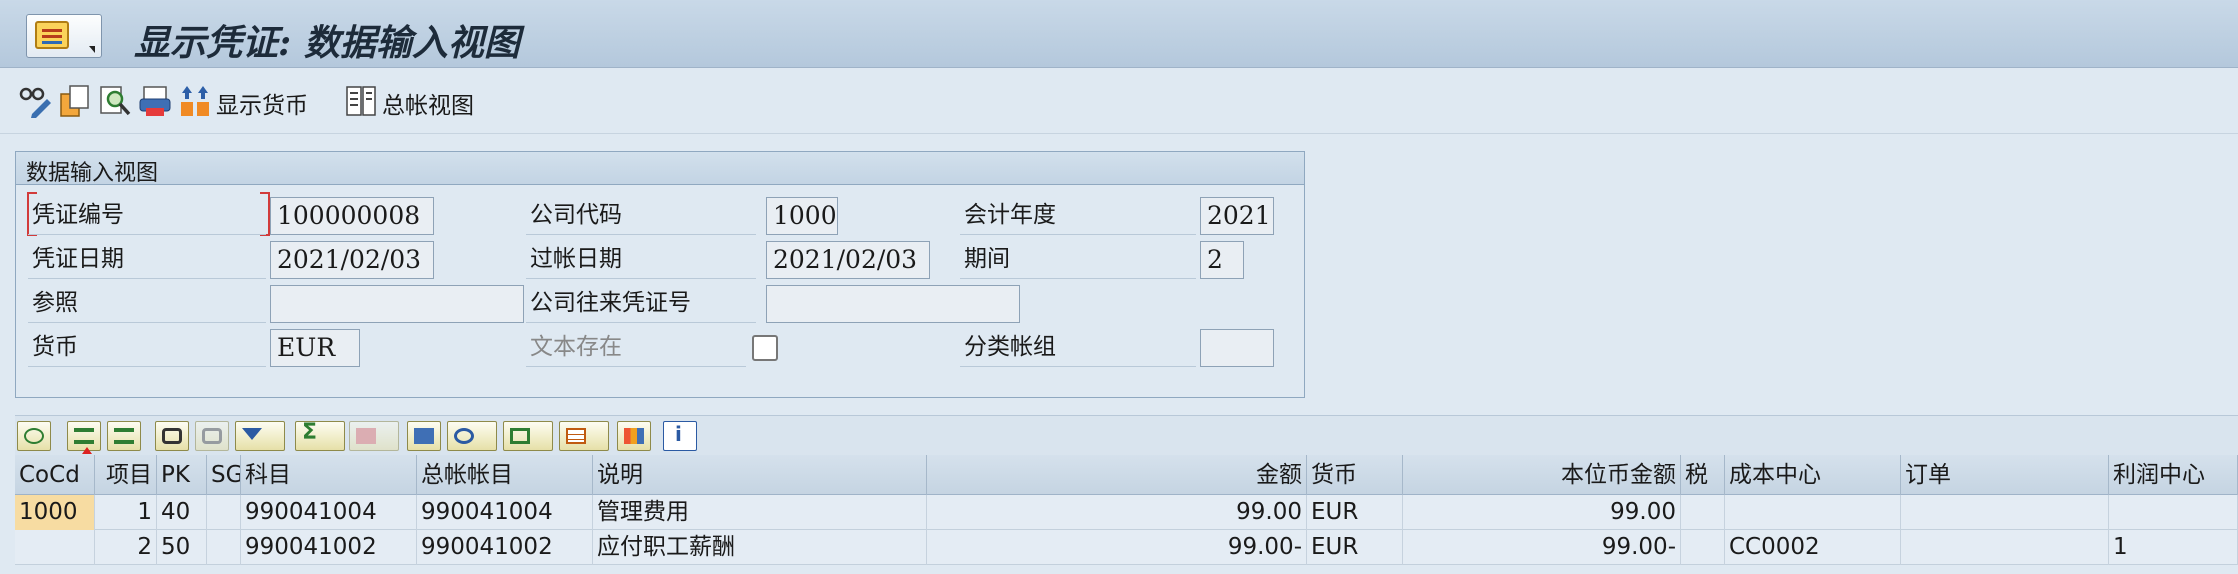  What do you see at coordinates (260, 436) in the screenshot?
I see `filter-icon` at bounding box center [260, 436].